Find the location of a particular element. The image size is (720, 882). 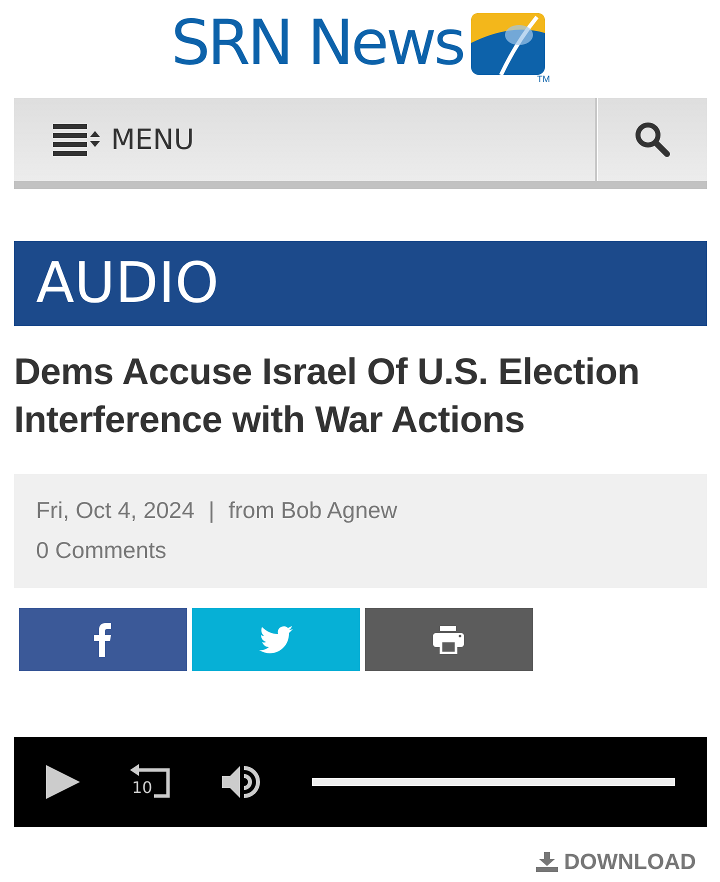

download-icon is located at coordinates (547, 862).